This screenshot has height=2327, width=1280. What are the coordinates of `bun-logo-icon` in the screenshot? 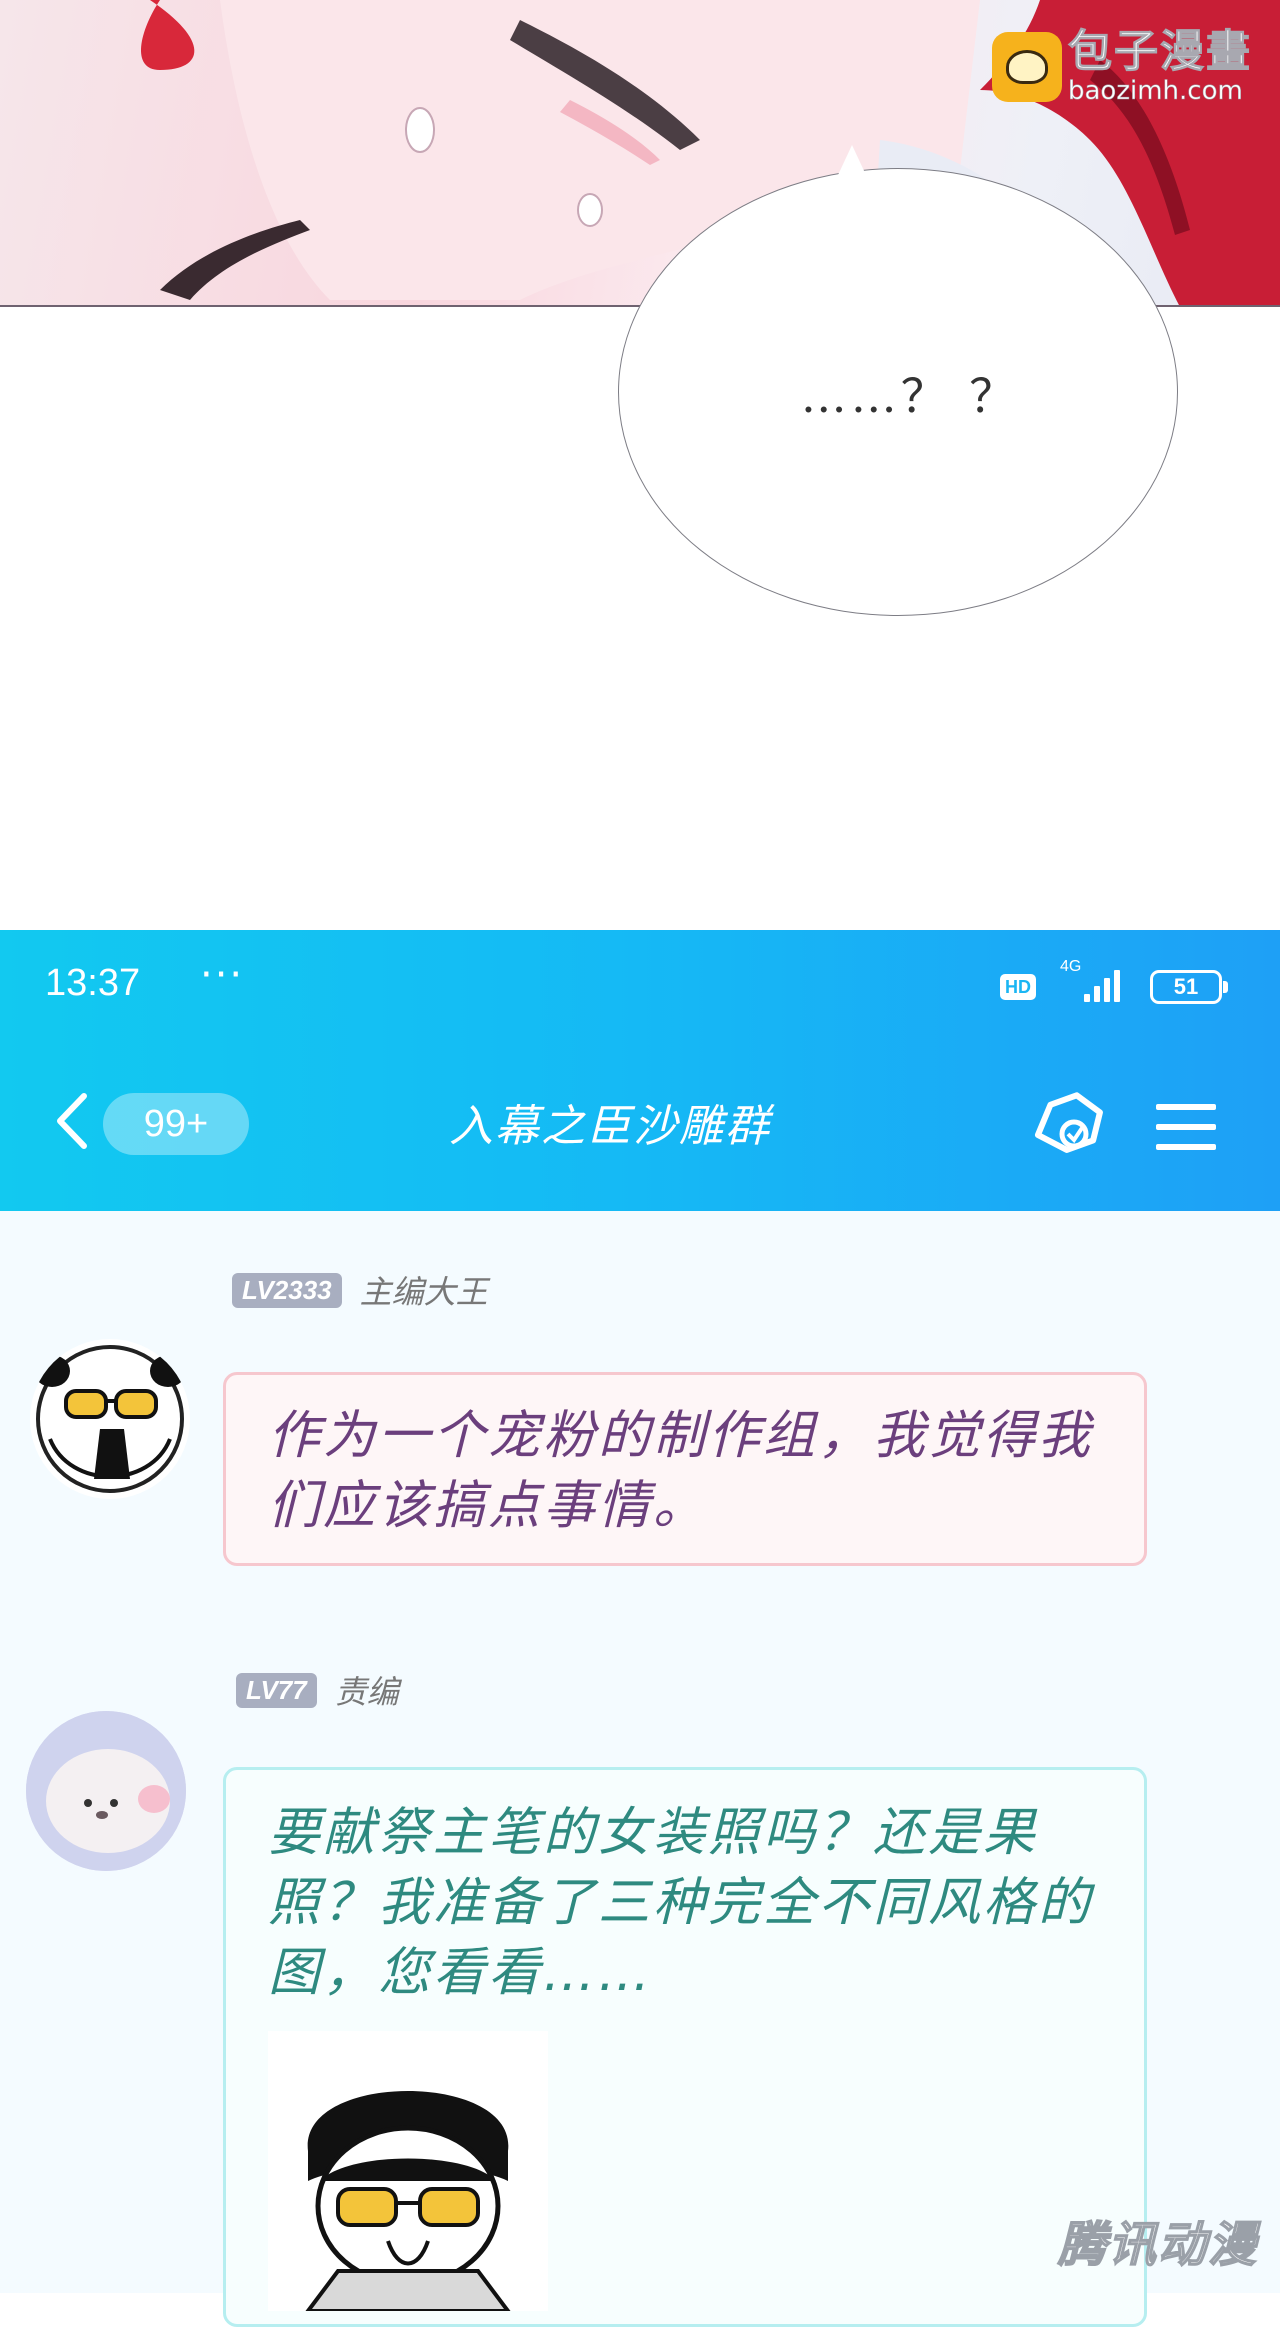 It's located at (1027, 67).